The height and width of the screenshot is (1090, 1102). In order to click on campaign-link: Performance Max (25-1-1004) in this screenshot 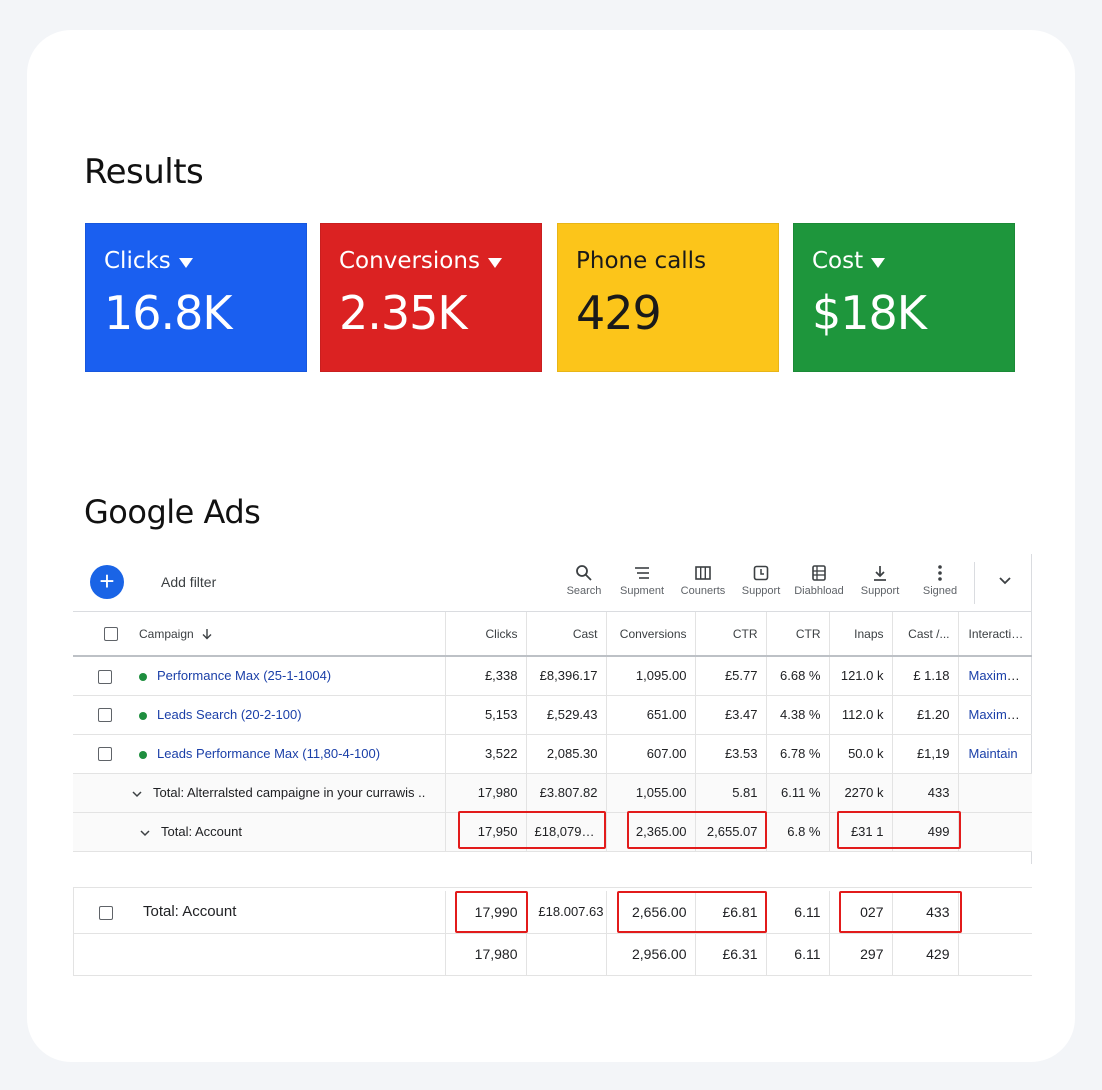, I will do `click(244, 675)`.